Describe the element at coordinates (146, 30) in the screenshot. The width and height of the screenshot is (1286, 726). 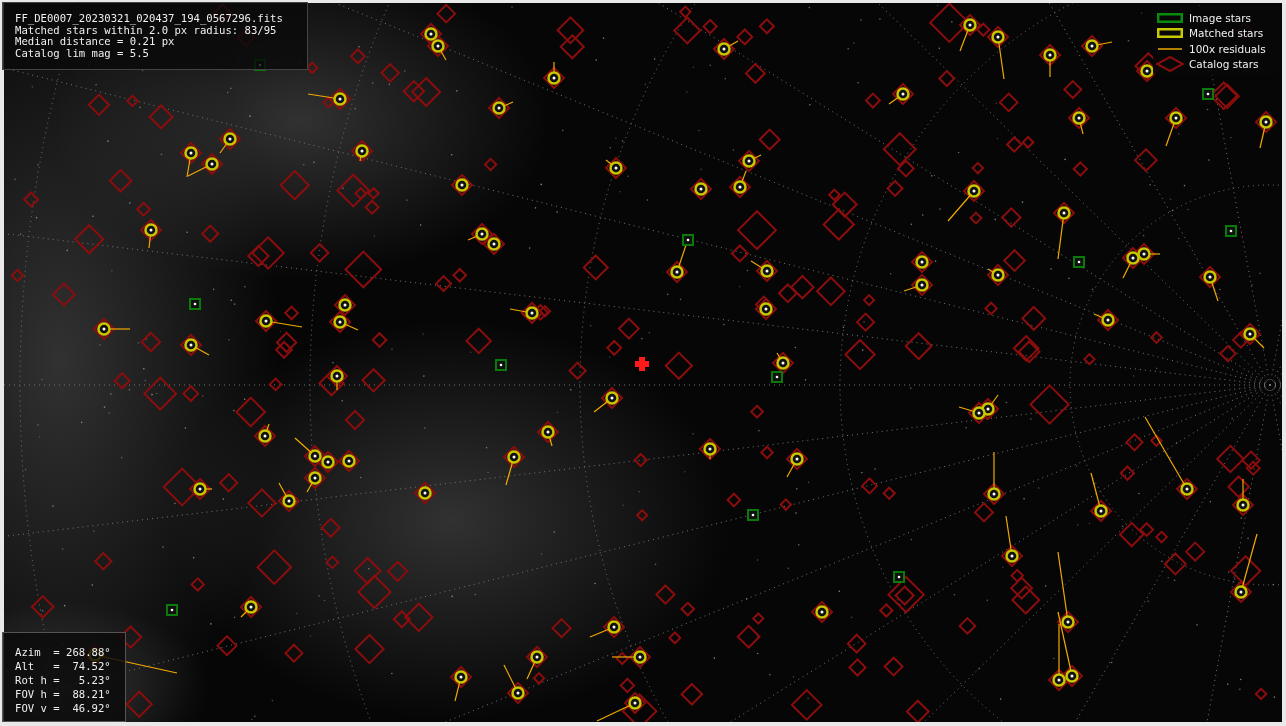
I see `info-text: Matched stars within 2.0 px radius: 83/95` at that location.